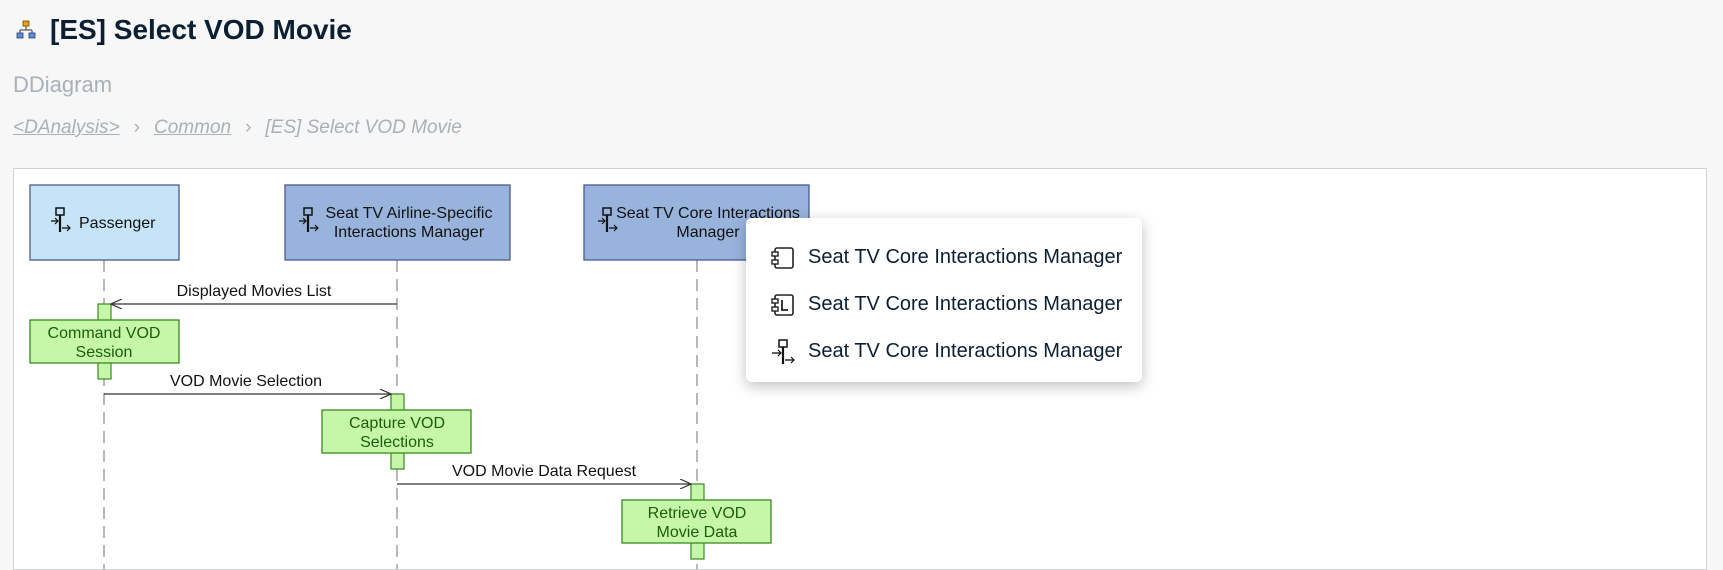  I want to click on page-header: [ES] Select VOD Movie, so click(861, 30).